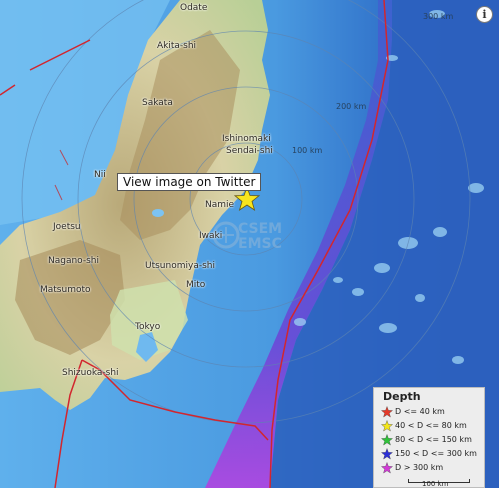 The height and width of the screenshot is (488, 499). Describe the element at coordinates (194, 8) in the screenshot. I see `place-odate: Odate` at that location.